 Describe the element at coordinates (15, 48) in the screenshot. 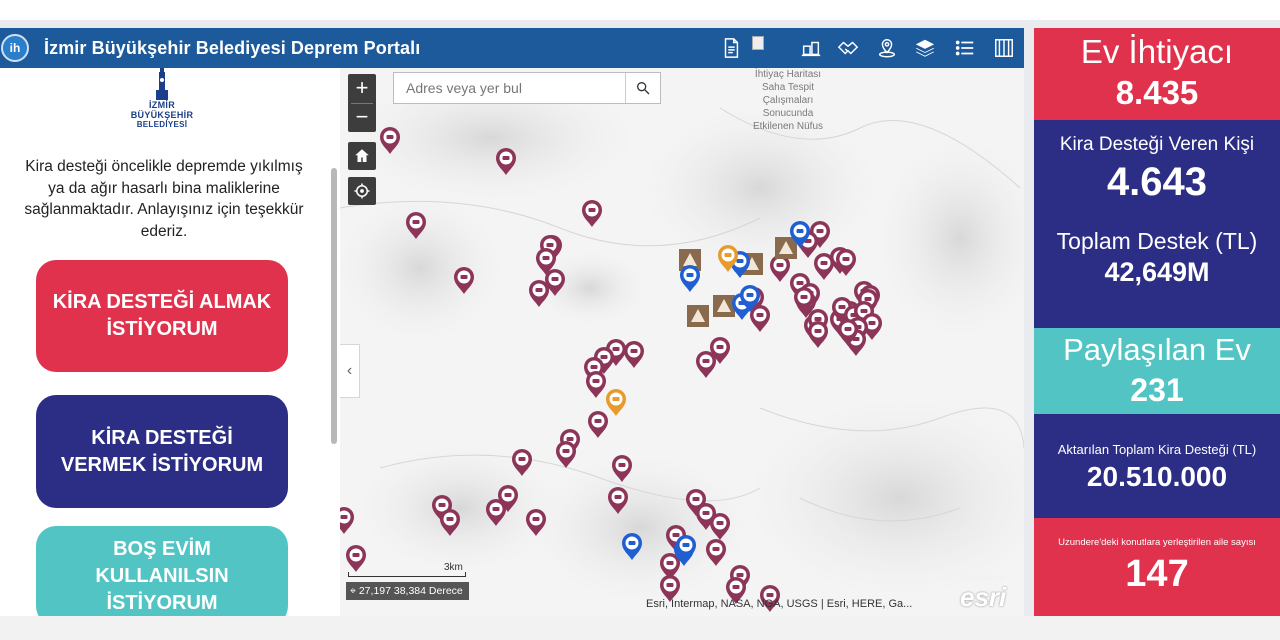

I see `app-logo: ih` at that location.